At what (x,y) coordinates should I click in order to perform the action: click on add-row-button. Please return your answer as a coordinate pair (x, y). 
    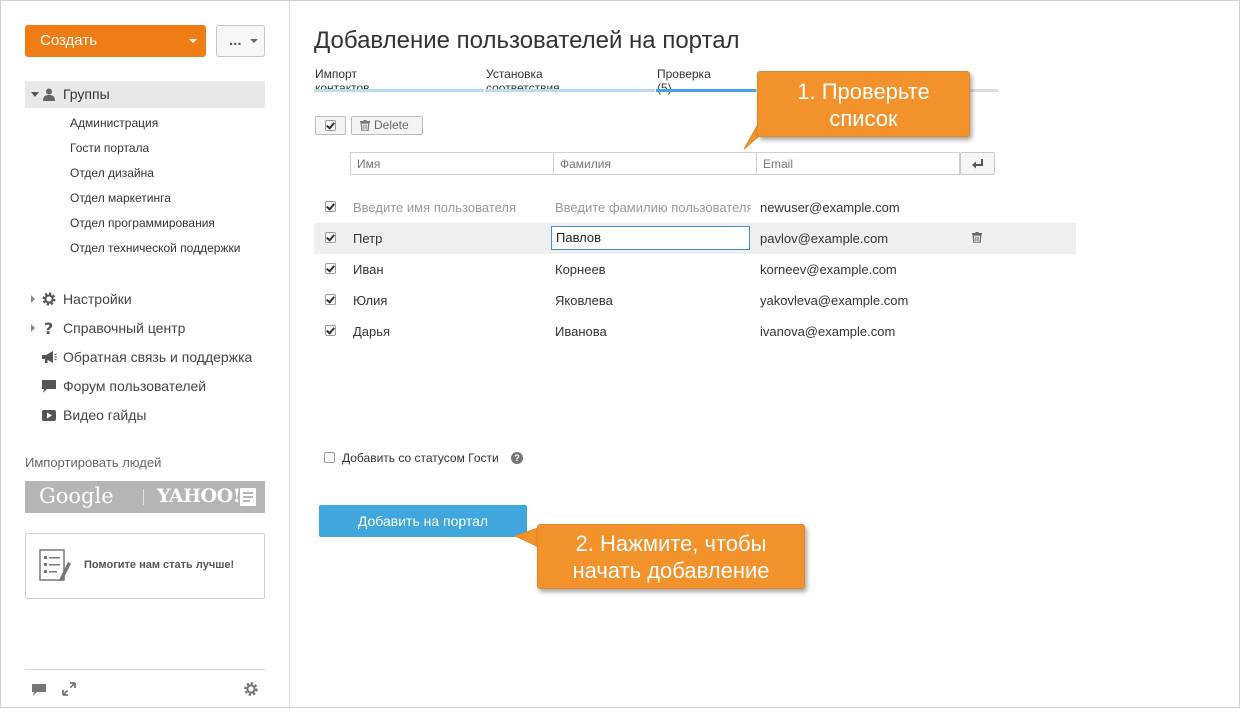
    Looking at the image, I should click on (977, 163).